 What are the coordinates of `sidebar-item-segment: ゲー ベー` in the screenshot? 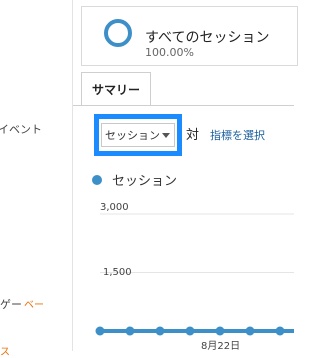 It's located at (22, 304).